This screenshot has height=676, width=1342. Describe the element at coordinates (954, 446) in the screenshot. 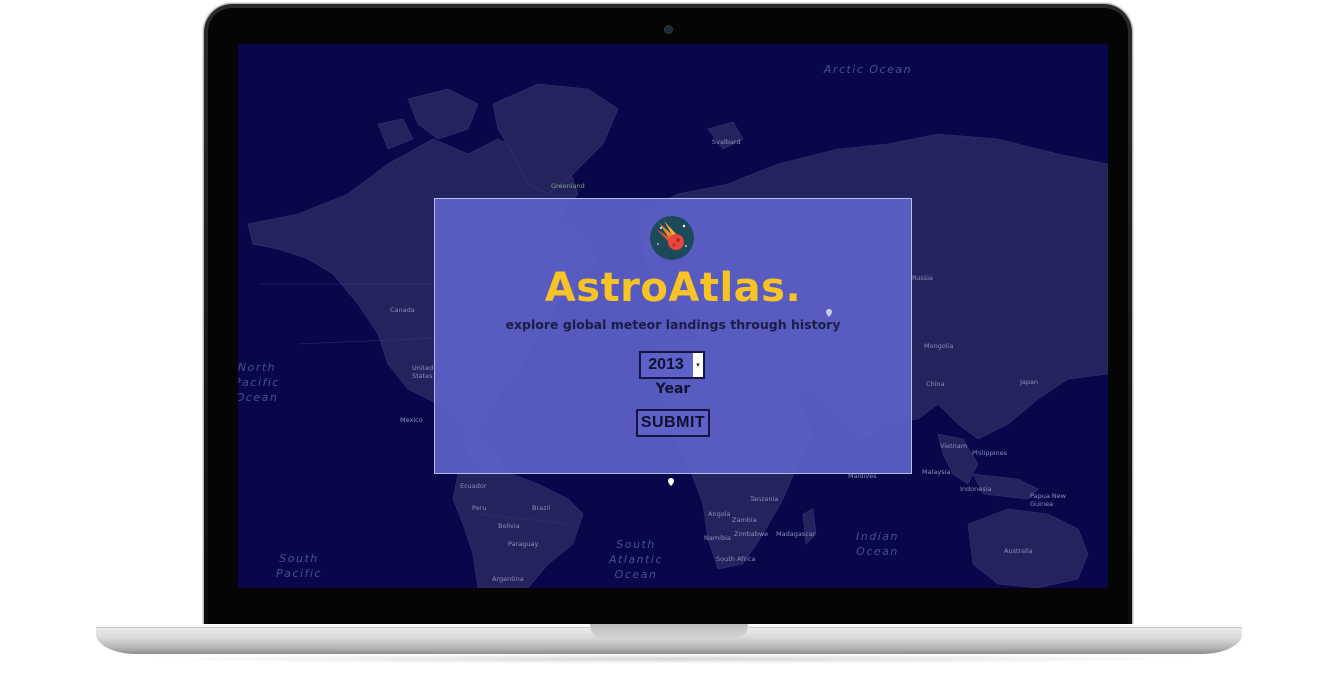

I see `place-label-vietnam: Vietnam` at that location.